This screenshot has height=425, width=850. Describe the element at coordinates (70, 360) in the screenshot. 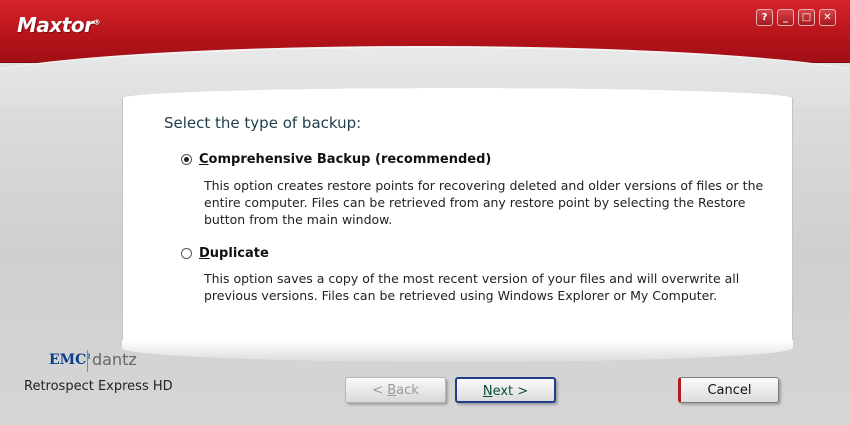

I see `emc-logo: EMC2` at that location.